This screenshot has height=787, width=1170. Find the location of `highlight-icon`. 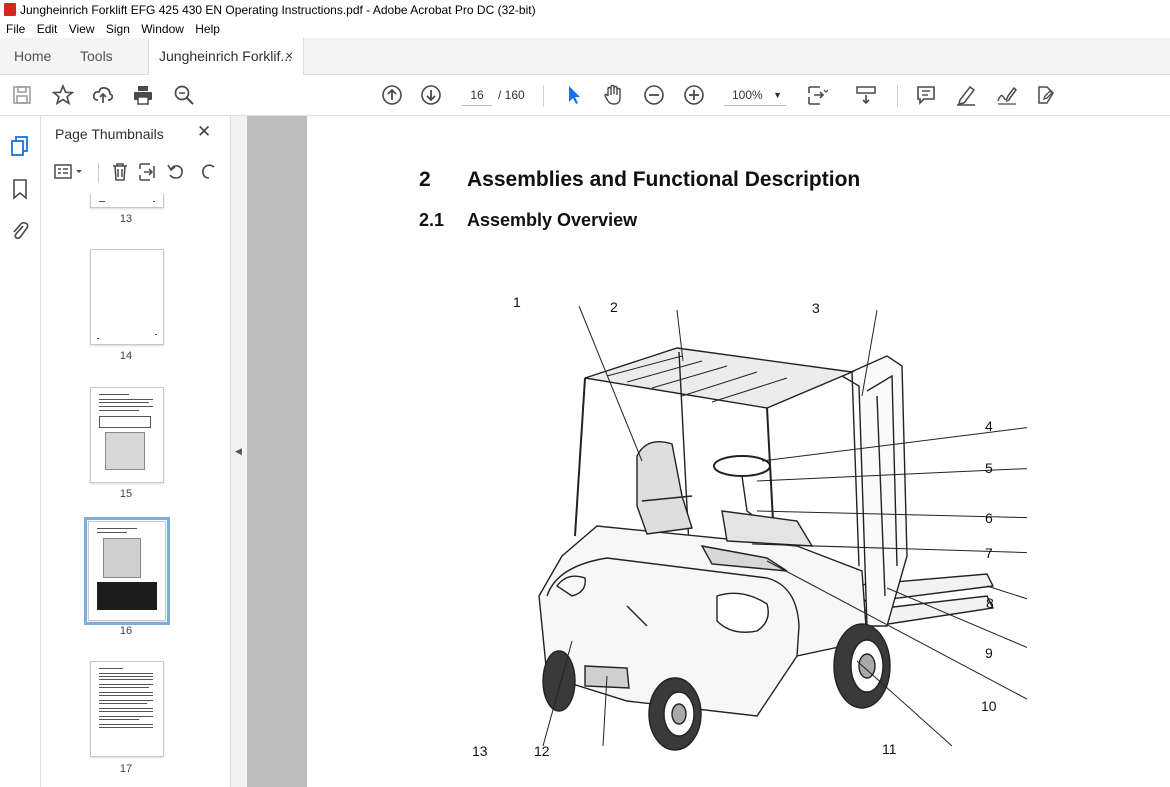

highlight-icon is located at coordinates (966, 95).